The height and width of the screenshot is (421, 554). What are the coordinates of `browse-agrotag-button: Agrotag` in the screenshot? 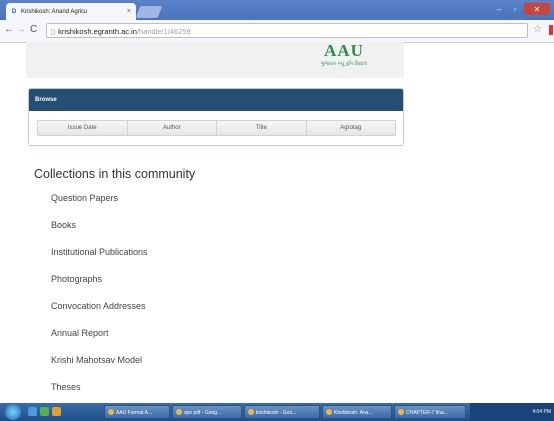 It's located at (350, 128).